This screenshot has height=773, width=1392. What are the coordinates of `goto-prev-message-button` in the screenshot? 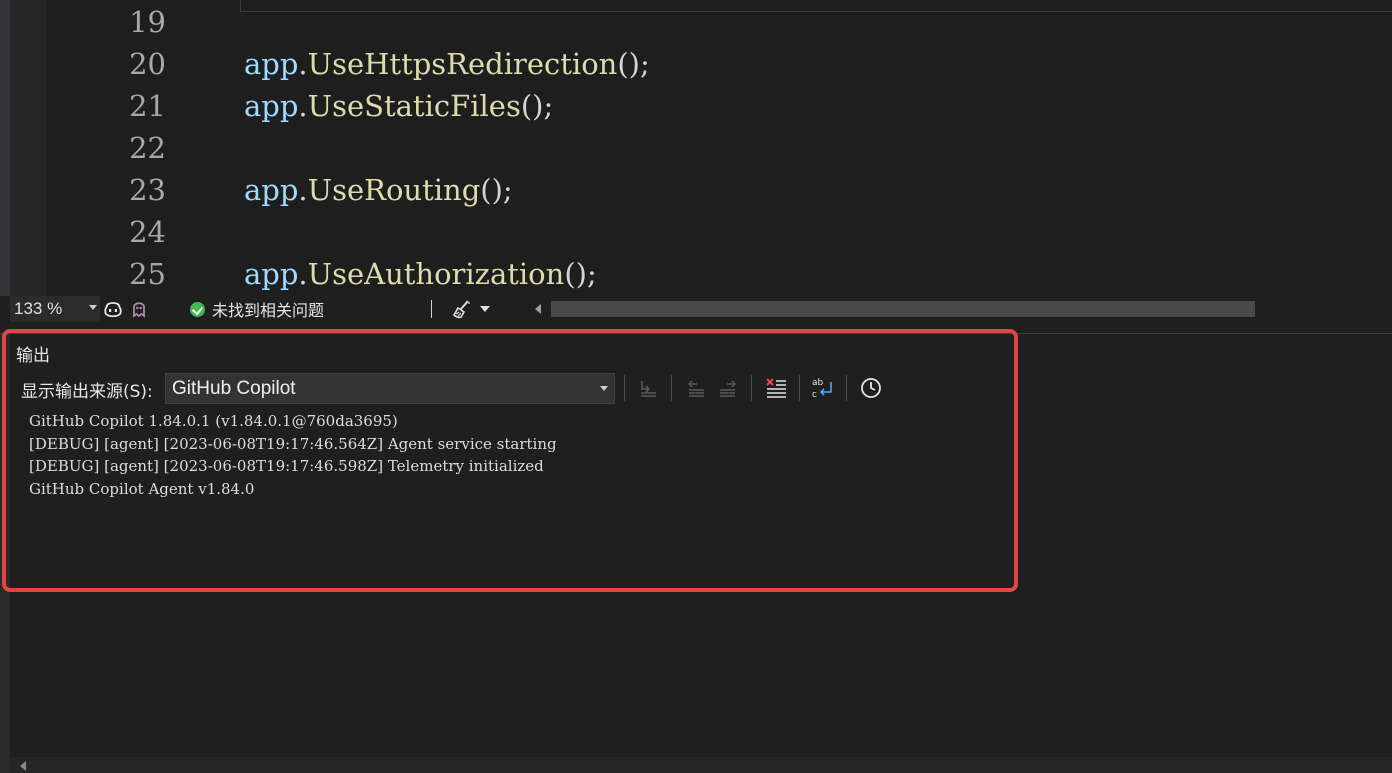 It's located at (648, 388).